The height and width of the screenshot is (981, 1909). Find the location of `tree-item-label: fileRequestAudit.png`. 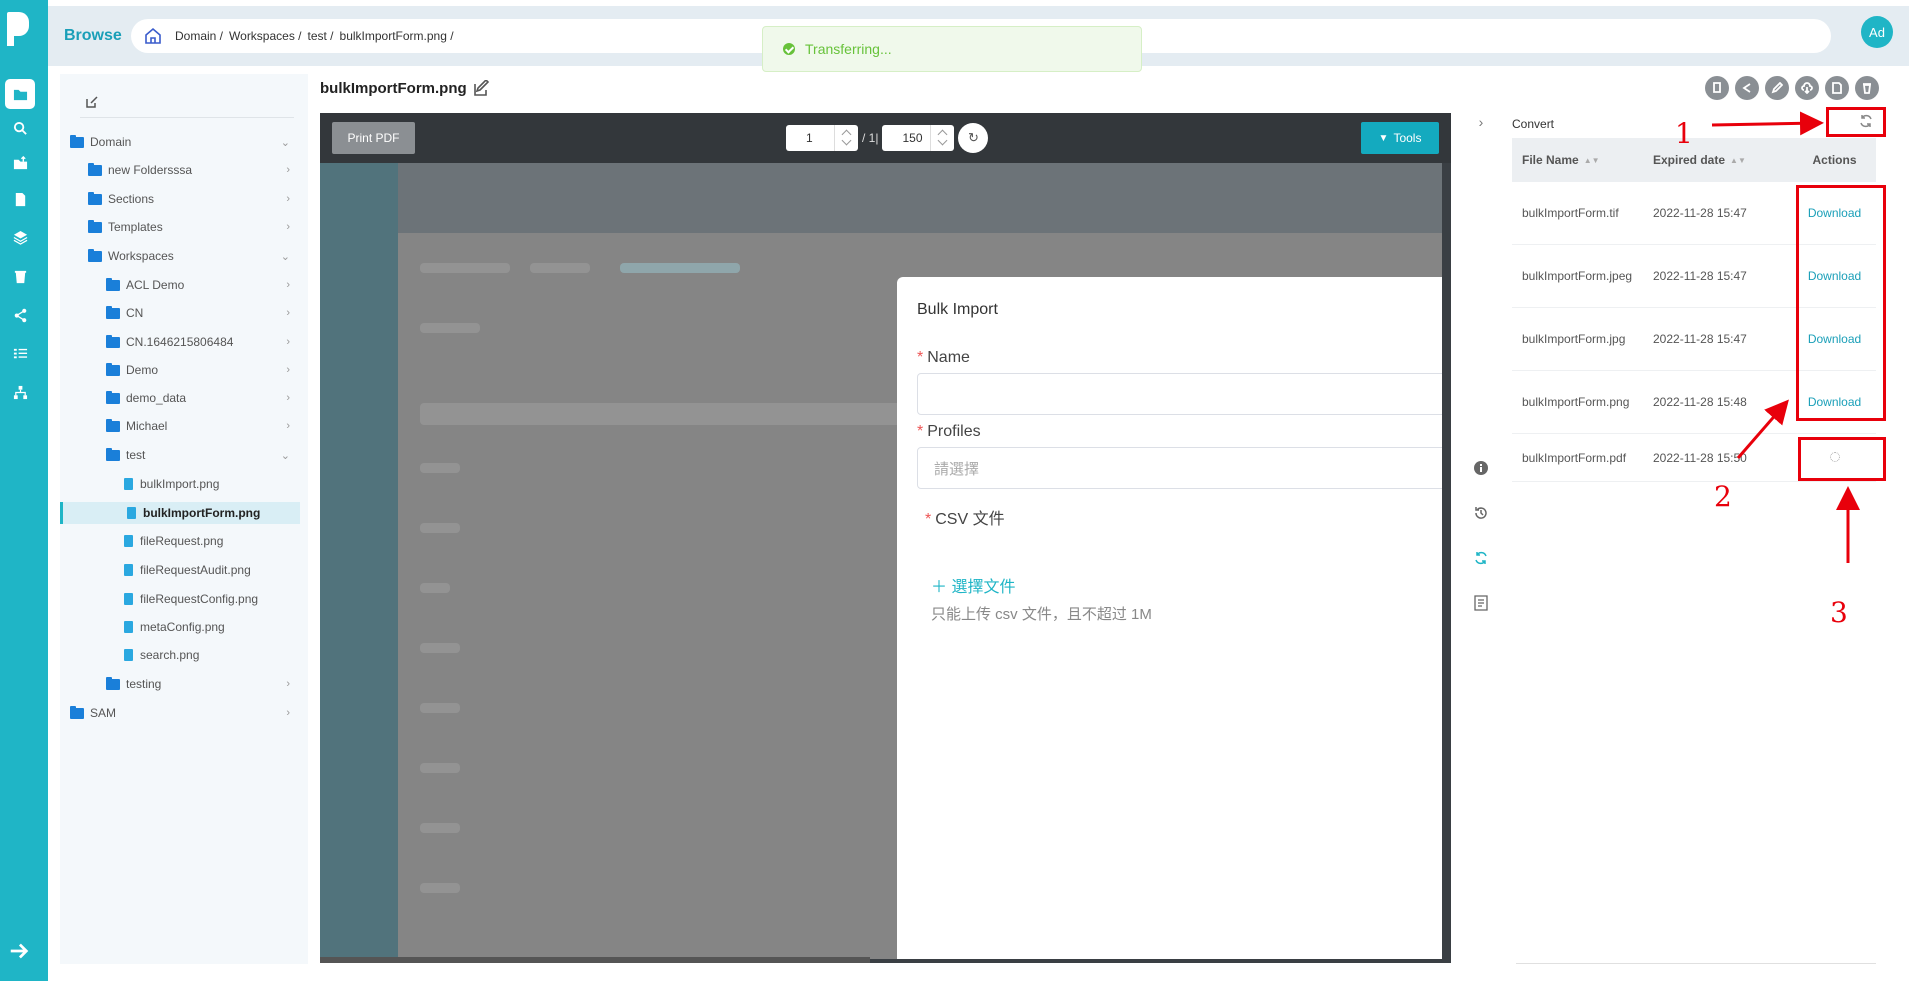

tree-item-label: fileRequestAudit.png is located at coordinates (195, 570).